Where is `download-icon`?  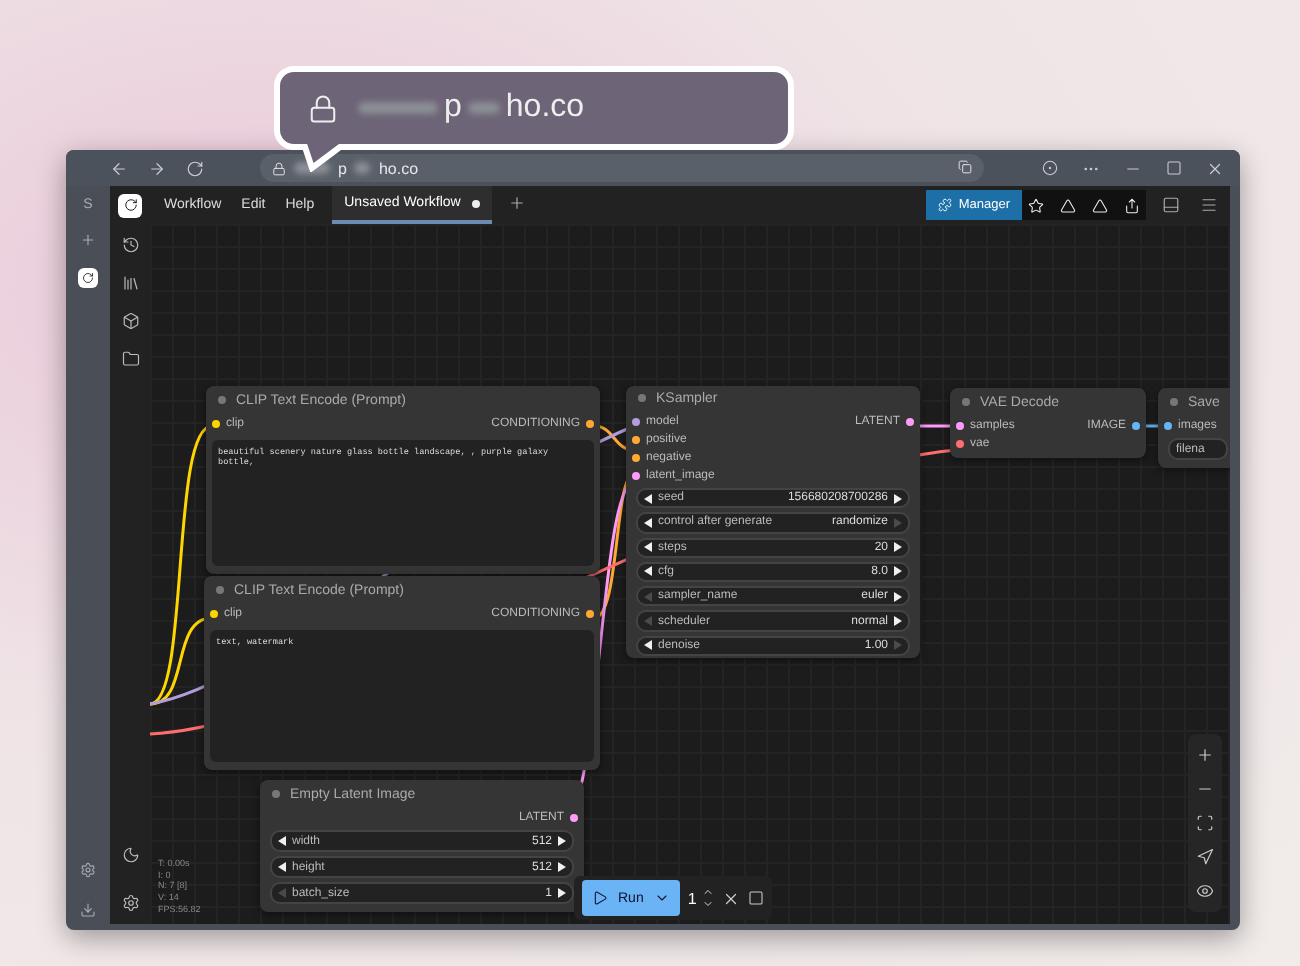
download-icon is located at coordinates (88, 910).